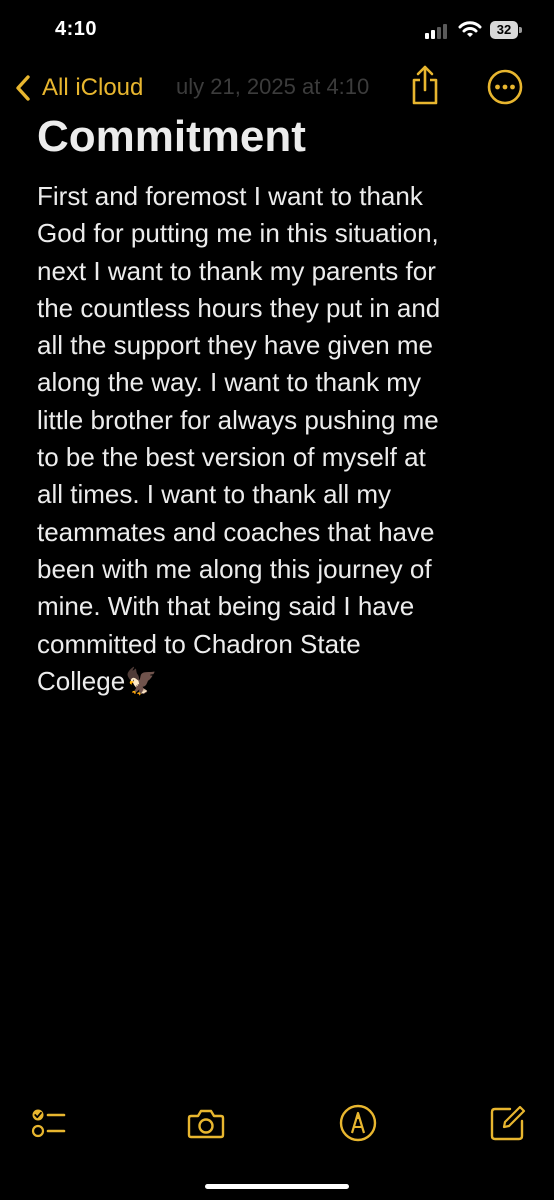 Image resolution: width=554 pixels, height=1200 pixels. Describe the element at coordinates (277, 1186) in the screenshot. I see `home-indicator` at that location.